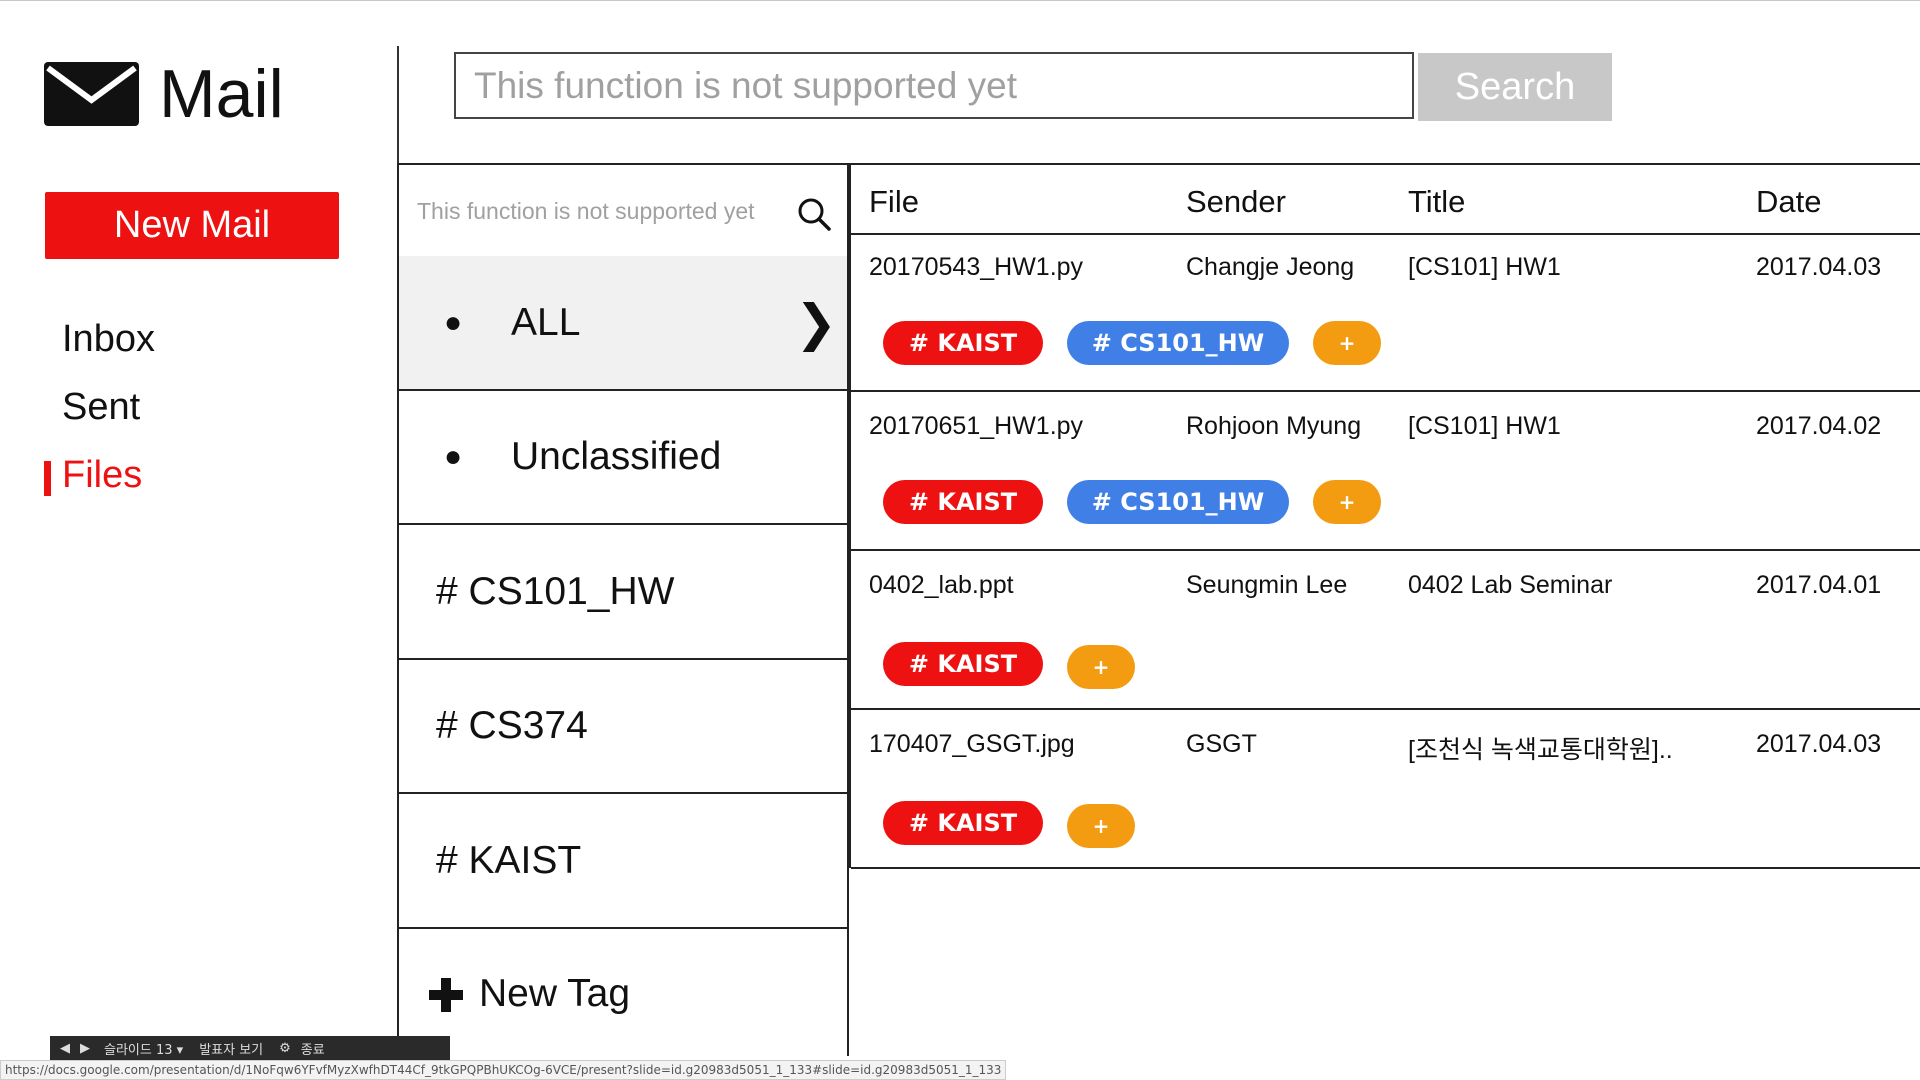 This screenshot has width=1920, height=1080. I want to click on file-name: 20170543_HW1.py, so click(976, 267).